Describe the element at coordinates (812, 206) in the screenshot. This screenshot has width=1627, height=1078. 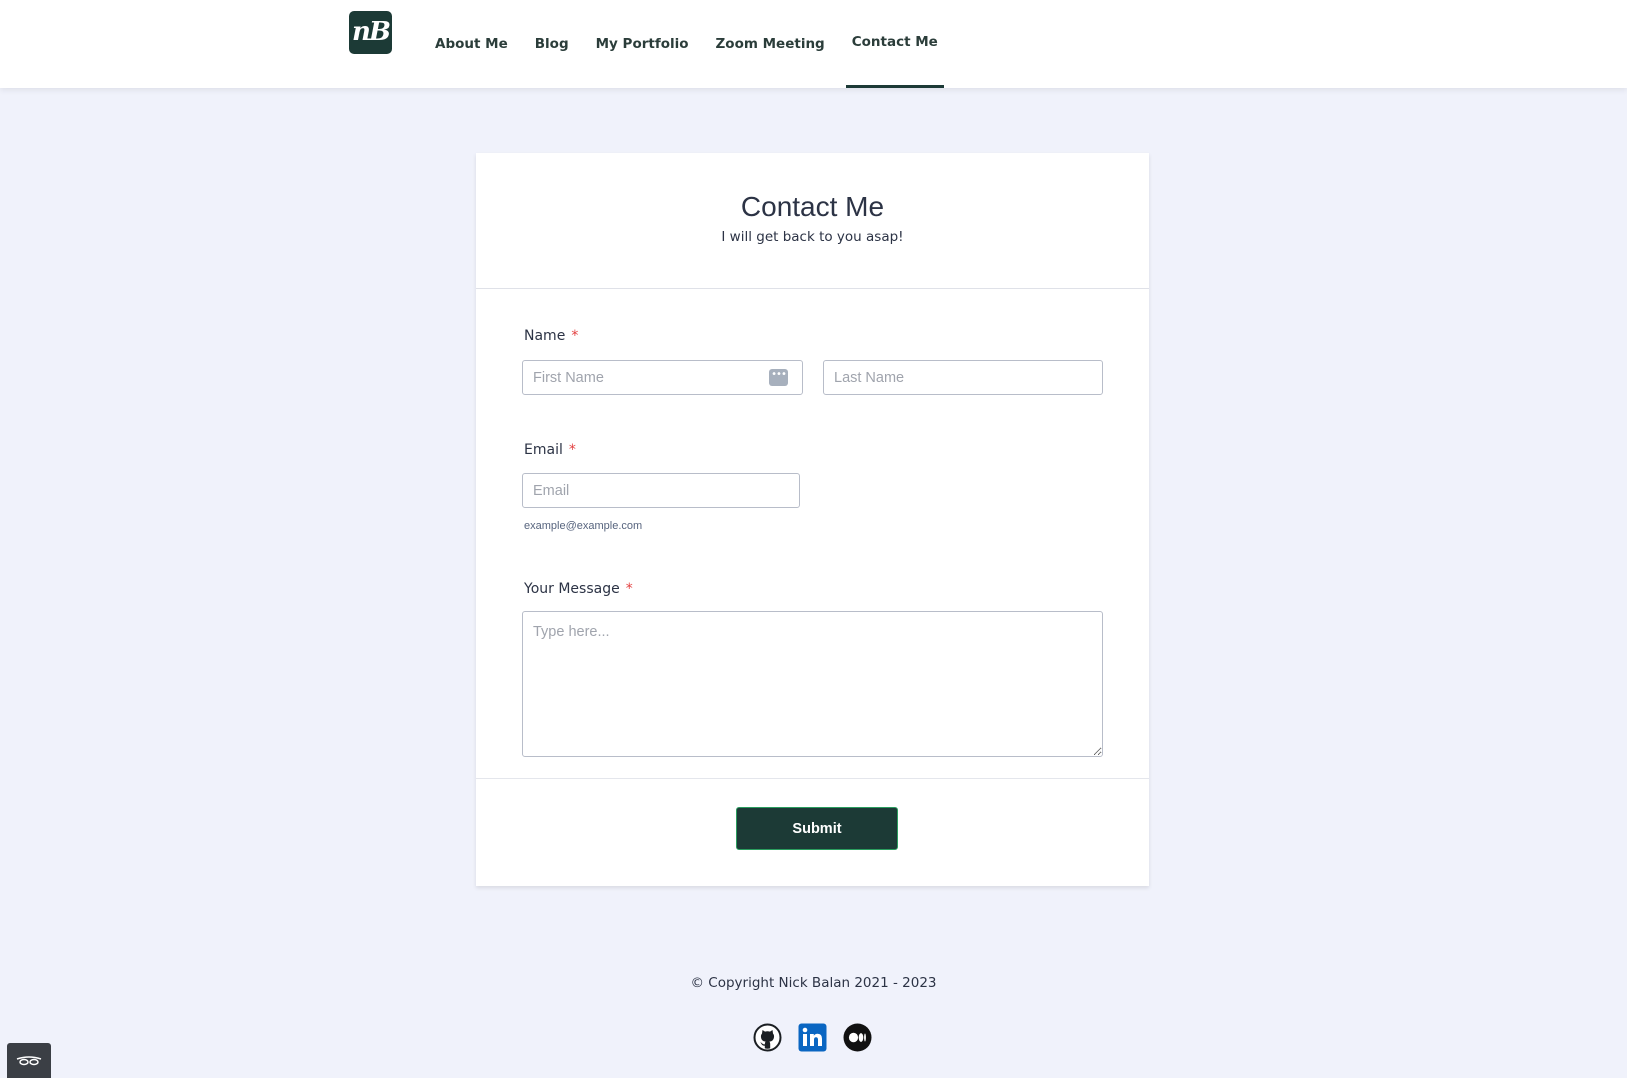
I see `form-title: Contact Me` at that location.